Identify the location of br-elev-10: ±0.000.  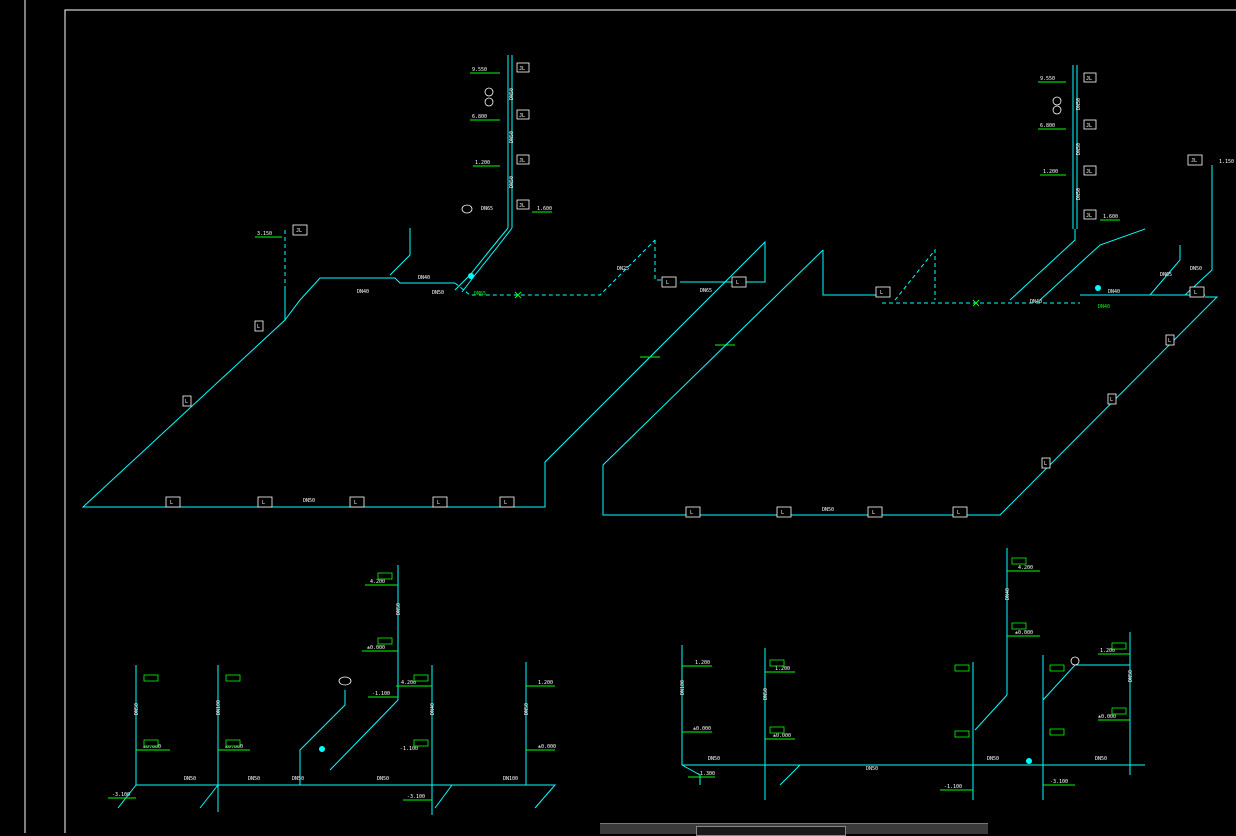
(1107, 717).